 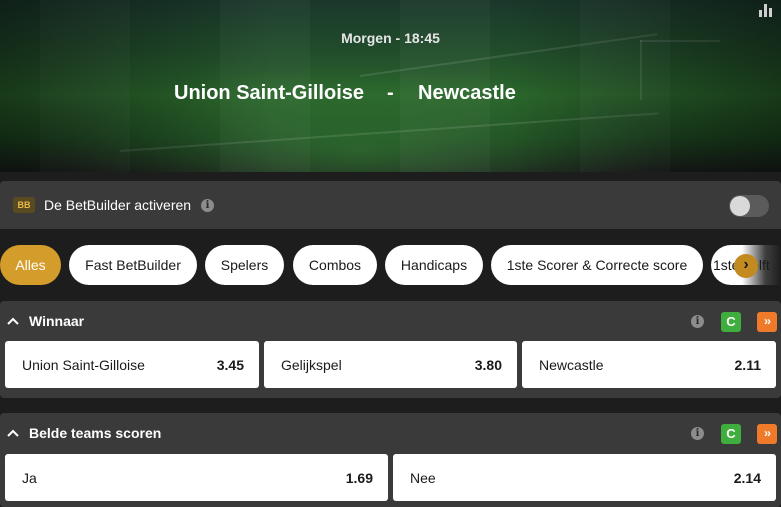 What do you see at coordinates (488, 365) in the screenshot?
I see `odds-value: 3.80` at bounding box center [488, 365].